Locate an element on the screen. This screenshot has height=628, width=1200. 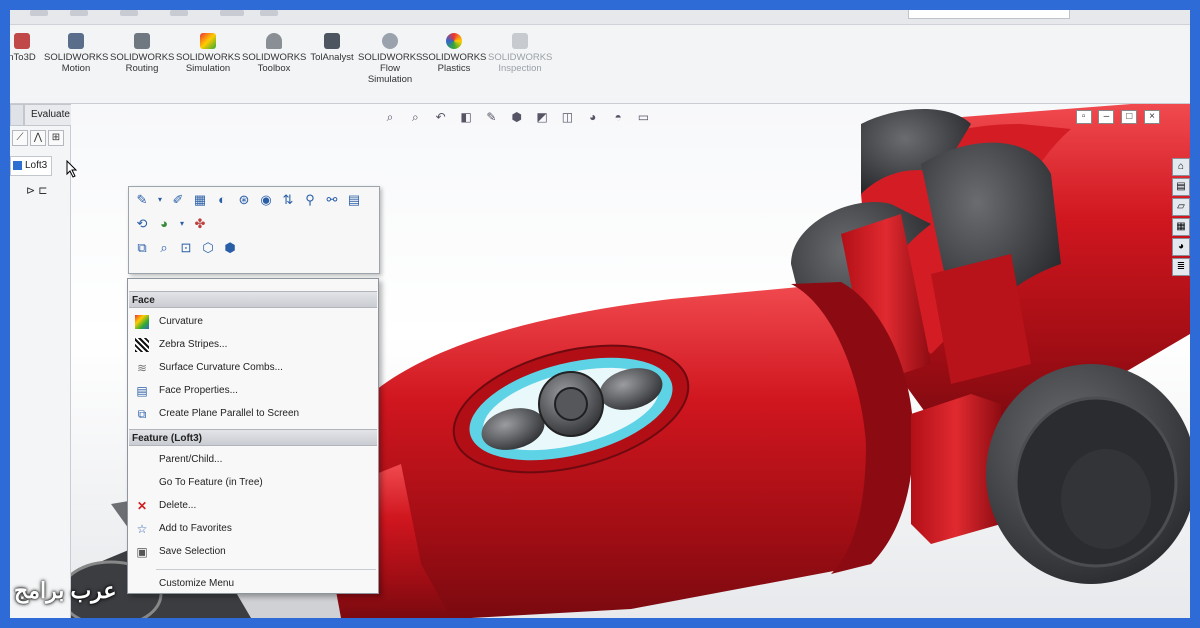
zoom-box-icon: ⊡ is located at coordinates (186, 248).